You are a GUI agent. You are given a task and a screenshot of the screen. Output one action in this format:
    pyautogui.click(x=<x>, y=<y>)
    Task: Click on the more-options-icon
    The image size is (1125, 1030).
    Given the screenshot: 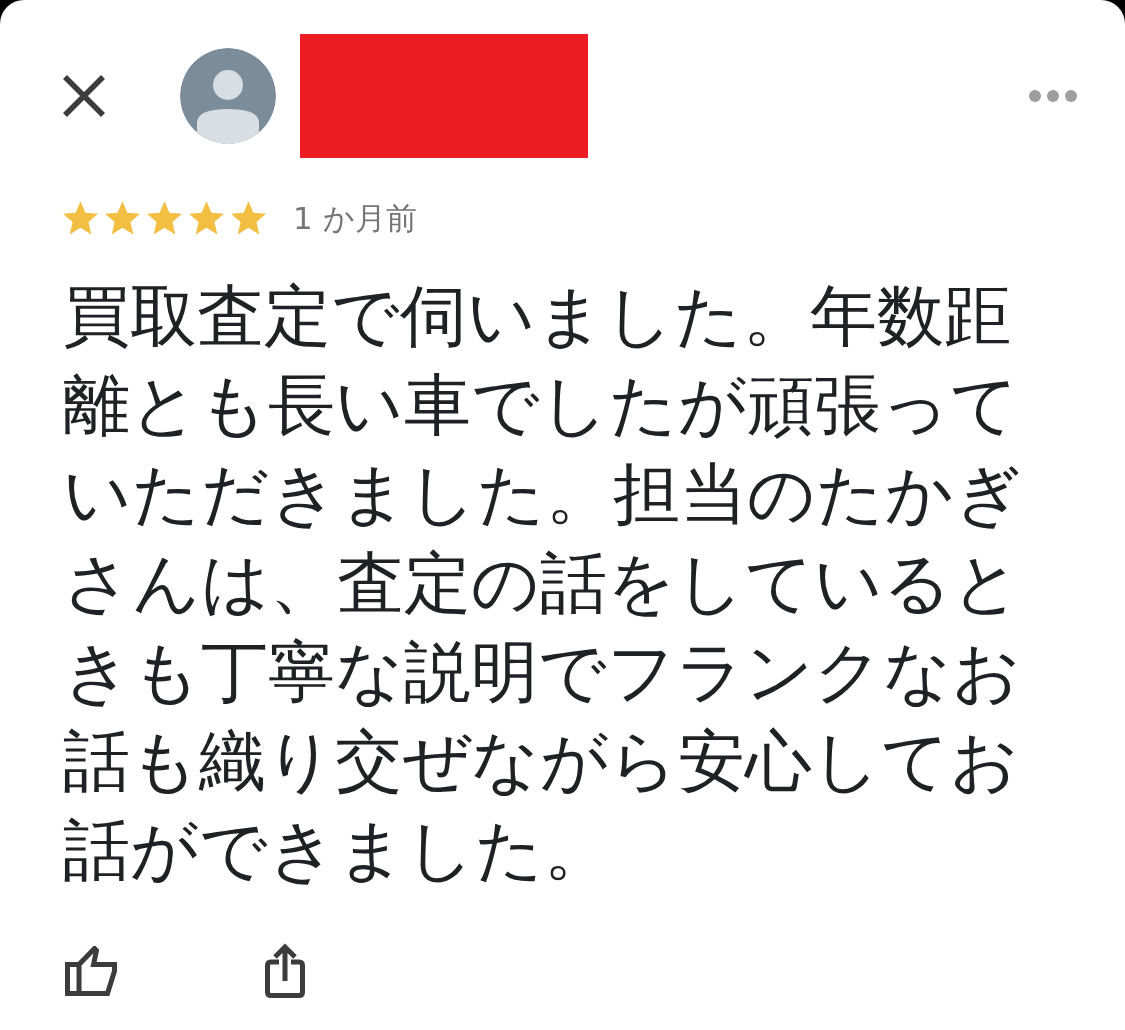 What is the action you would take?
    pyautogui.click(x=1053, y=96)
    